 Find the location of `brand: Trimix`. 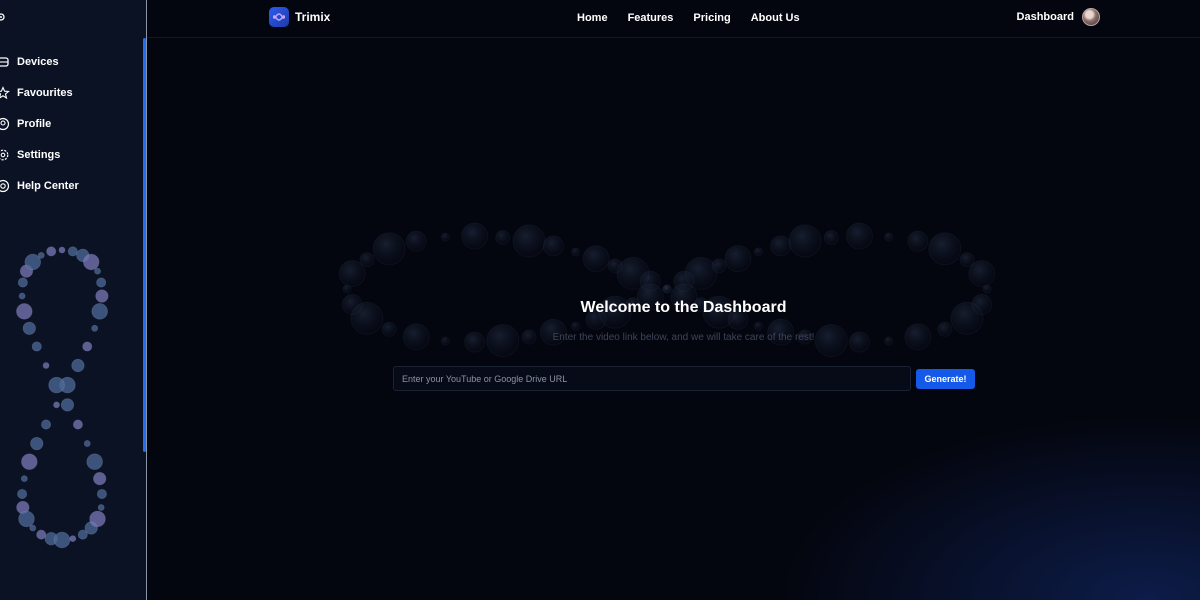

brand: Trimix is located at coordinates (299, 17).